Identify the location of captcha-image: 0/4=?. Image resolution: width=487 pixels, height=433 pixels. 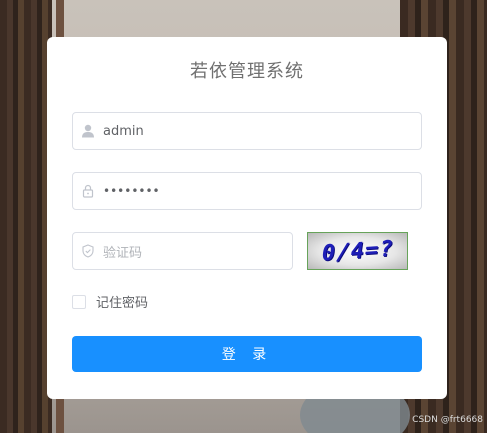
(357, 251).